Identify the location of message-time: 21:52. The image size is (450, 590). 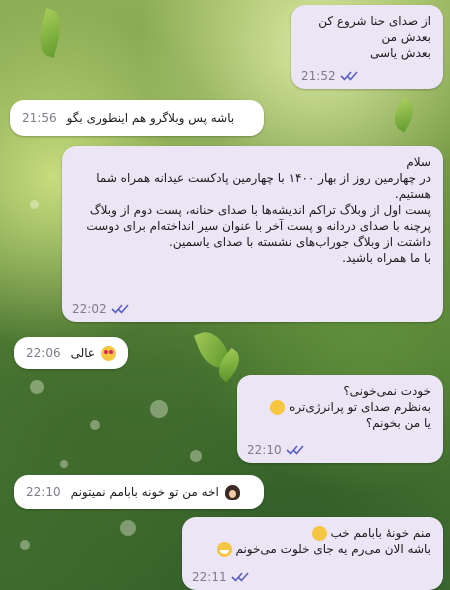
(318, 76).